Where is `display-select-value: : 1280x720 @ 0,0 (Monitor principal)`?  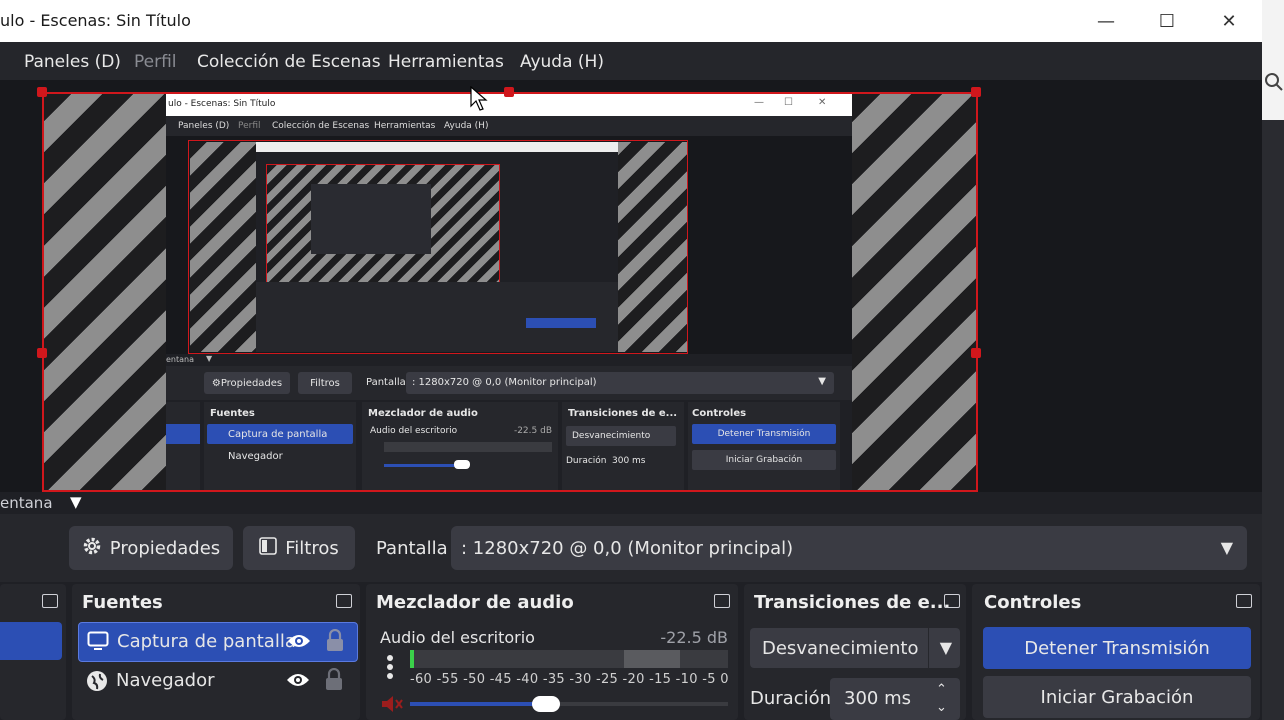
display-select-value: : 1280x720 @ 0,0 (Monitor principal) is located at coordinates (627, 548).